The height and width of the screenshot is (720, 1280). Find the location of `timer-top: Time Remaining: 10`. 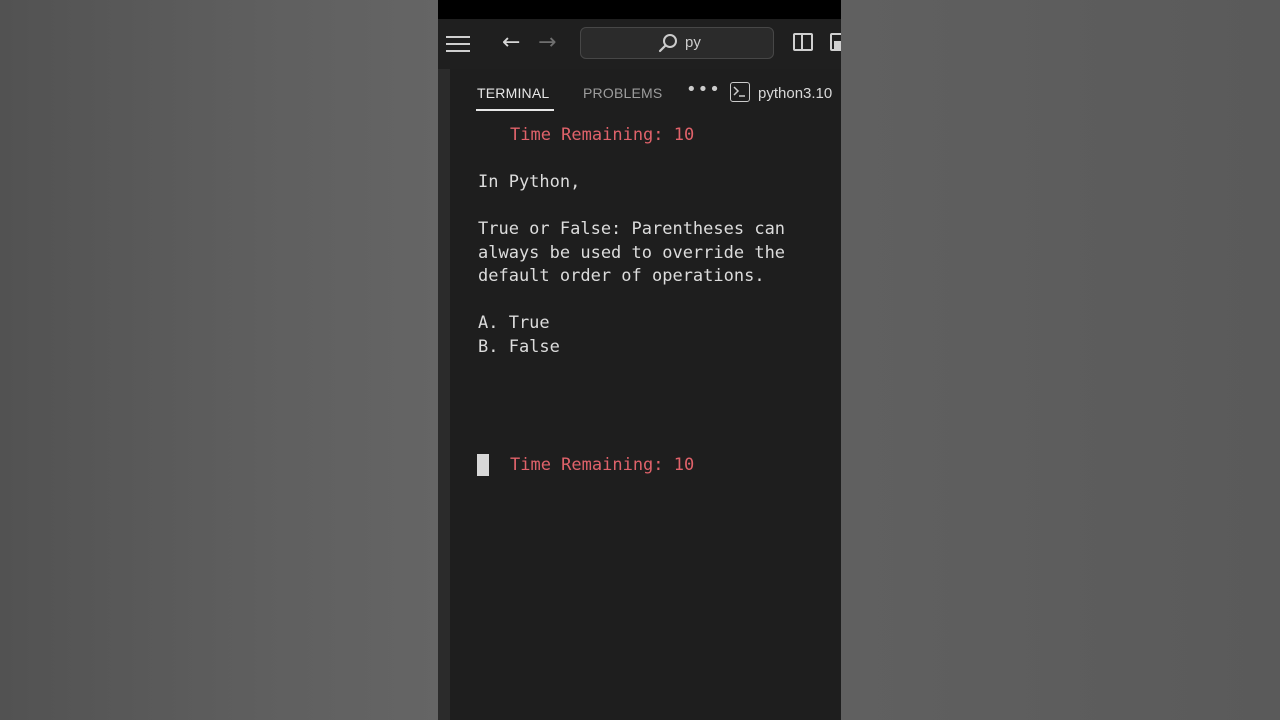

timer-top: Time Remaining: 10 is located at coordinates (602, 135).